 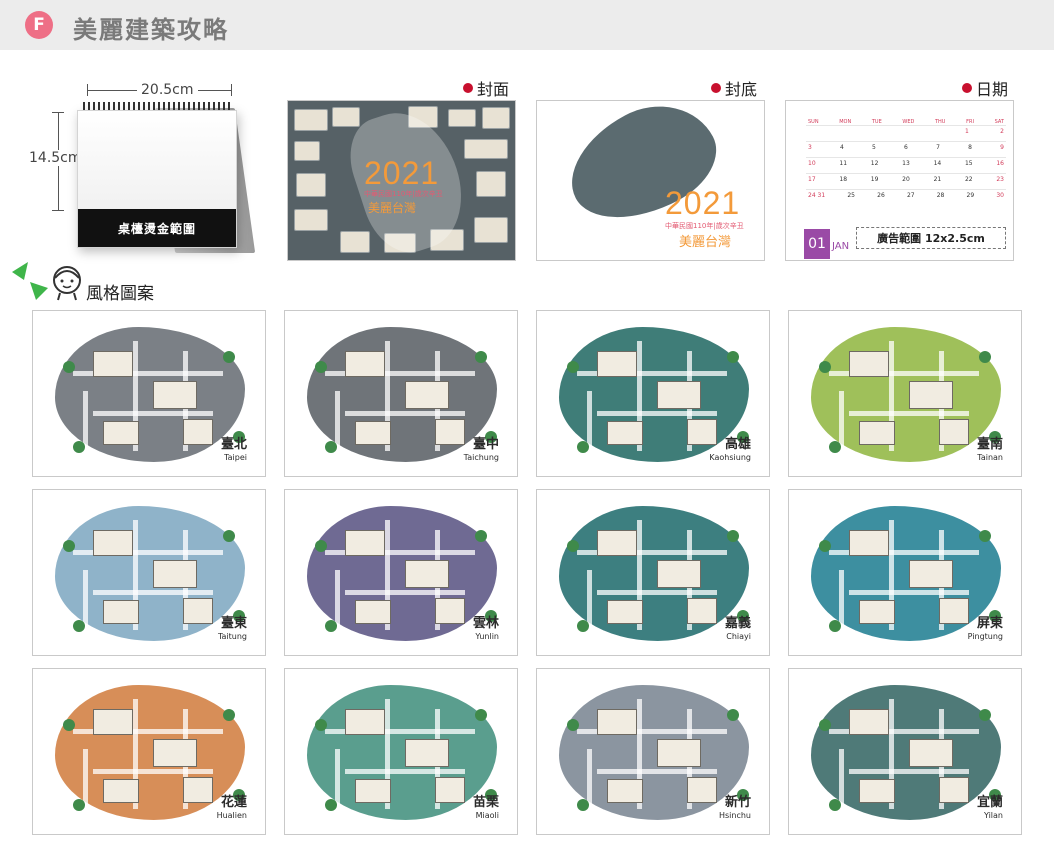 I want to click on imprint-label: 桌檯燙金範圍, so click(x=156, y=228).